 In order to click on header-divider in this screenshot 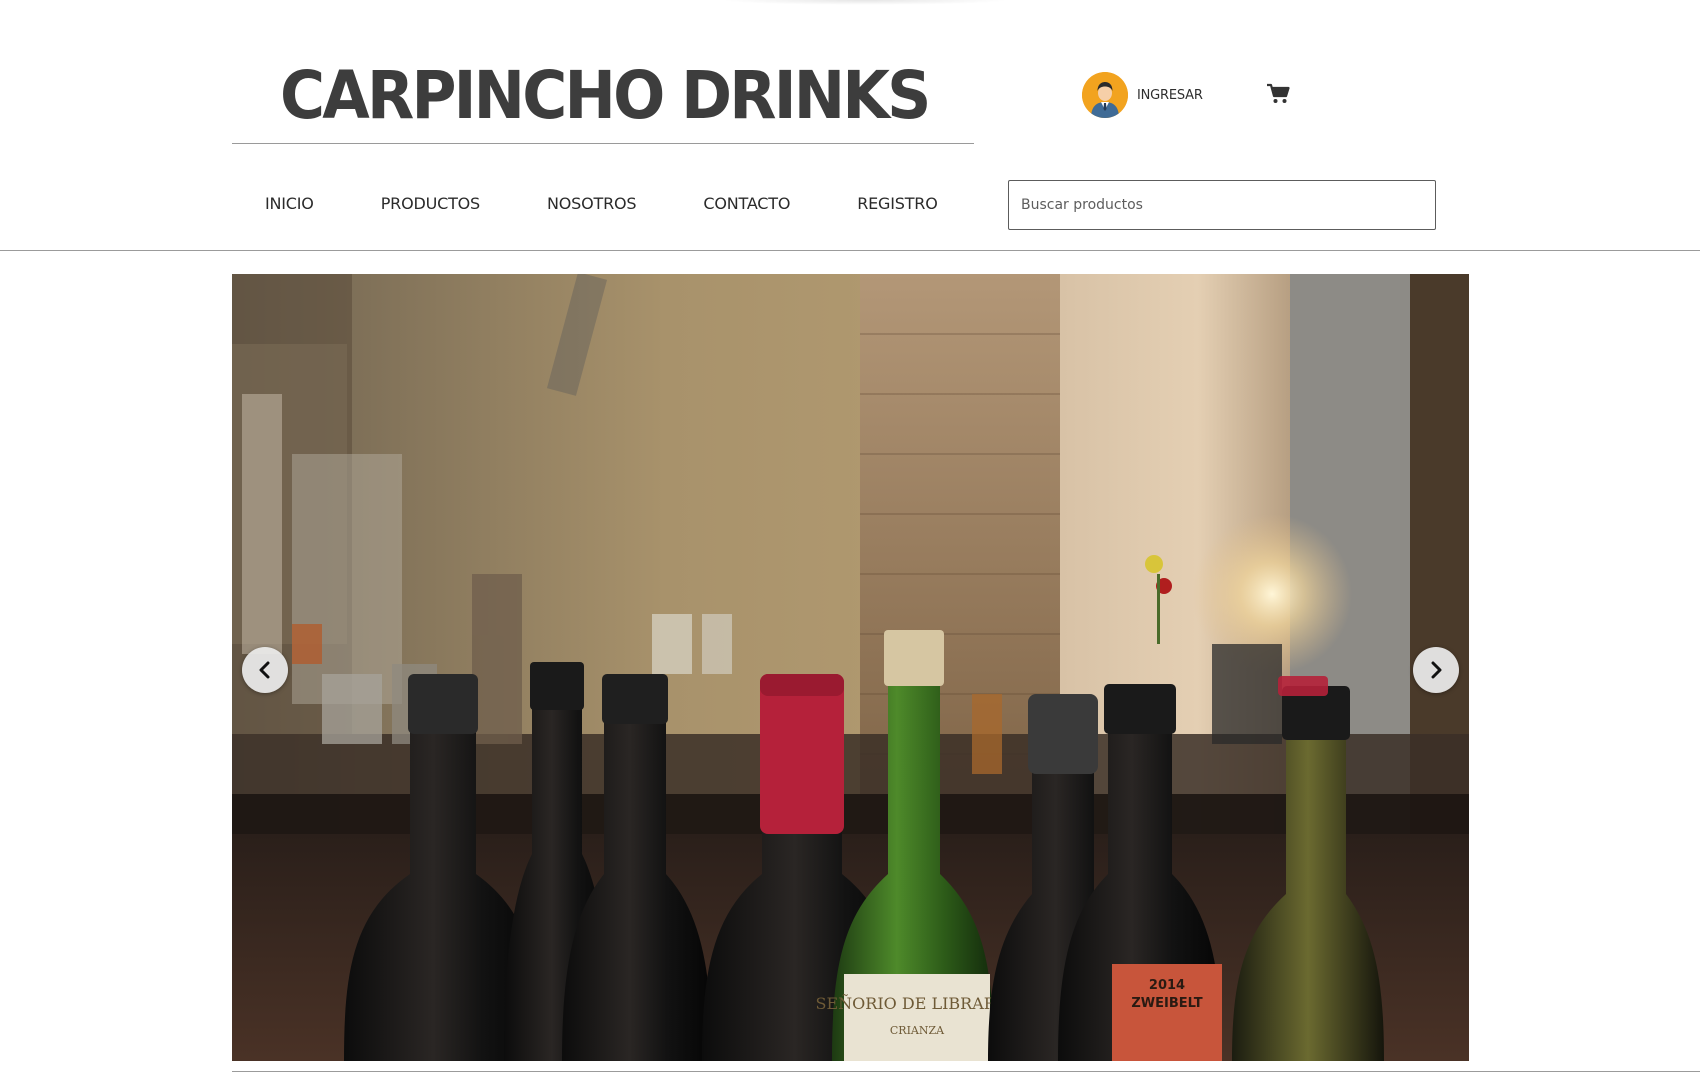, I will do `click(850, 250)`.